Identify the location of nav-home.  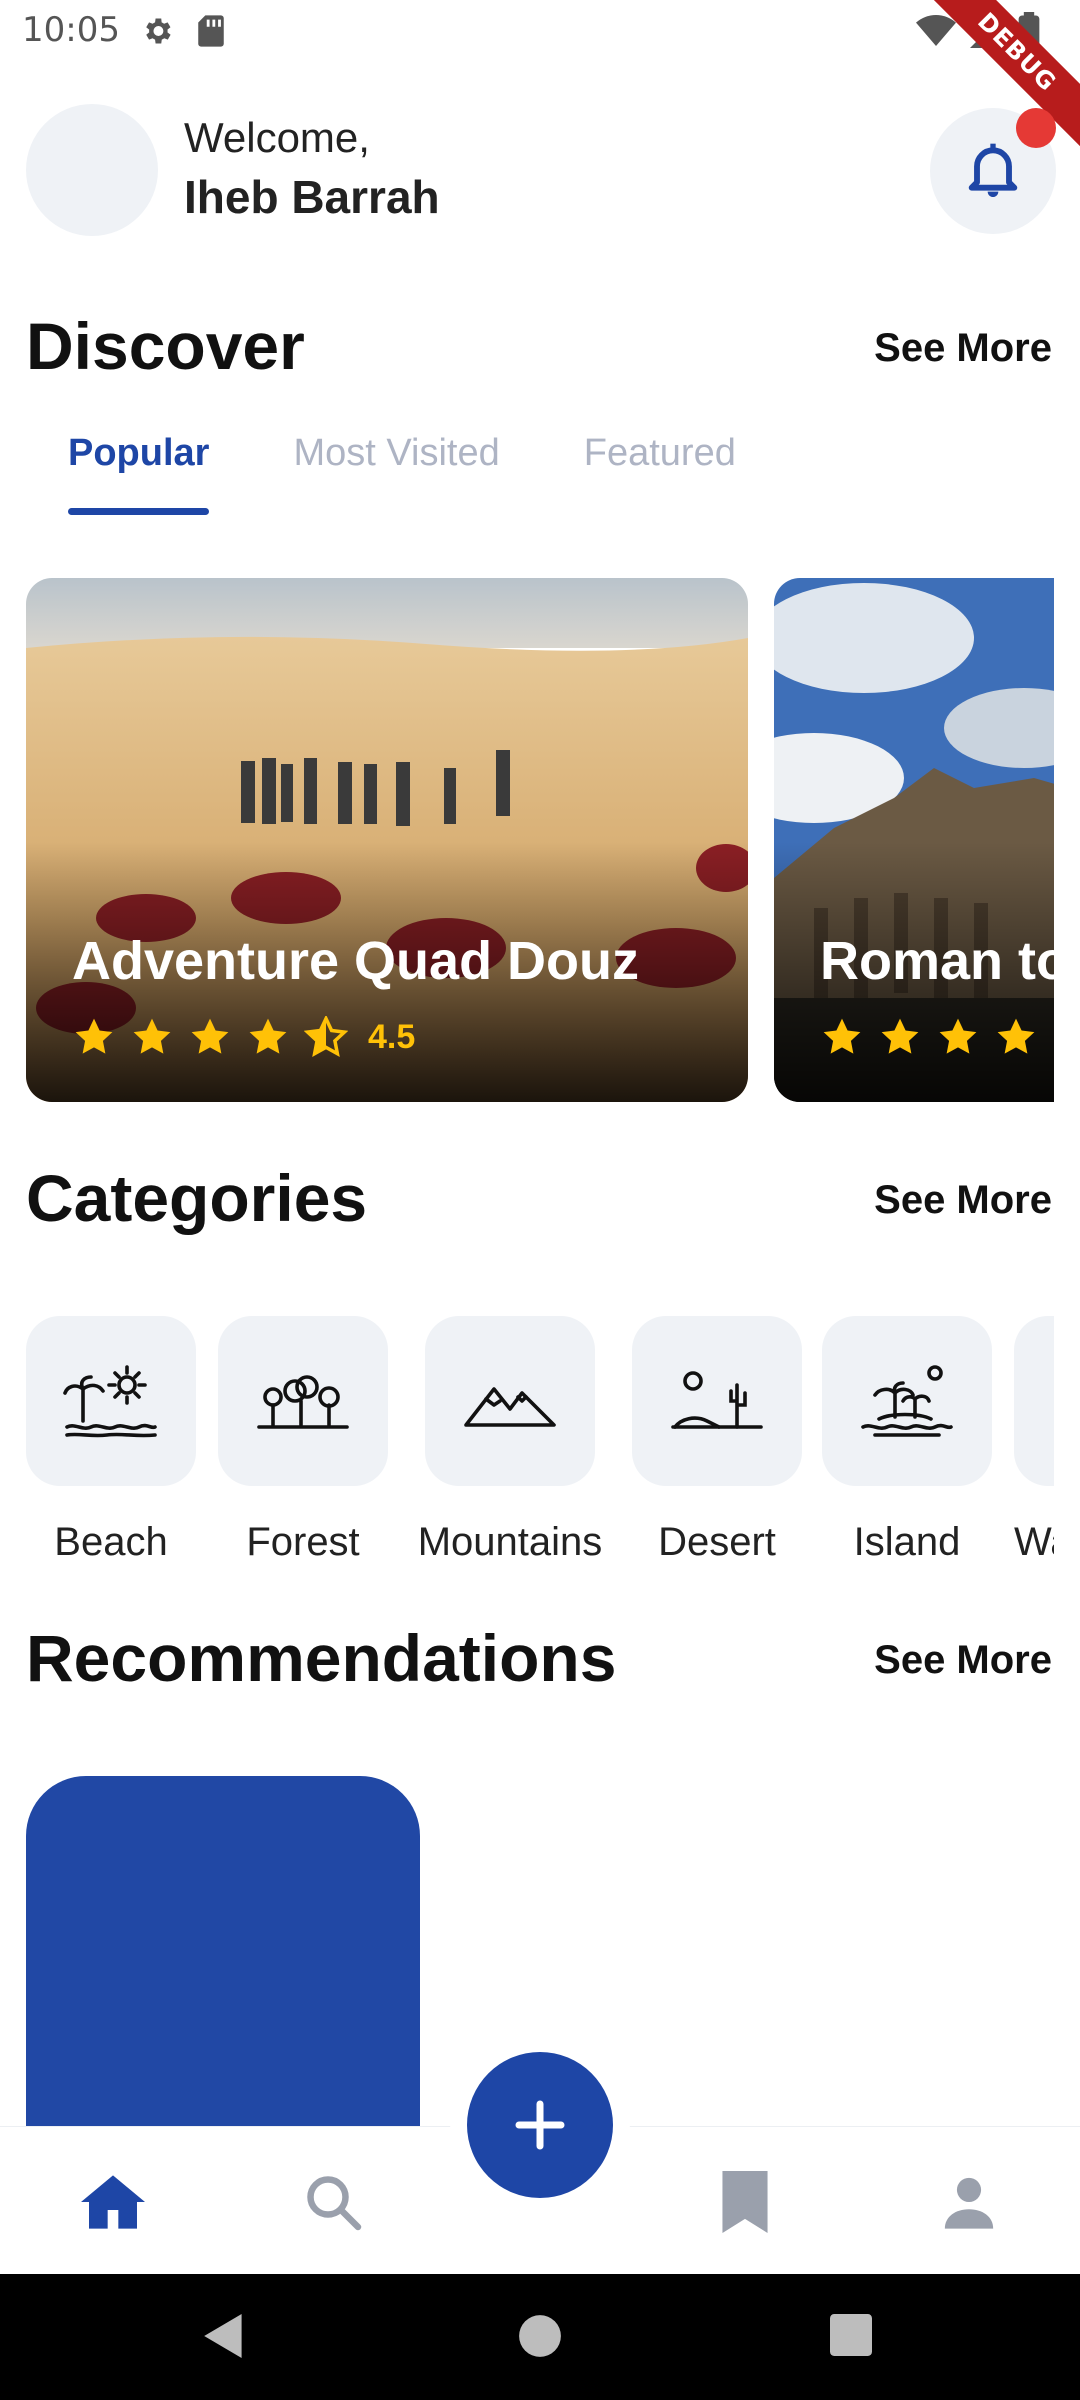
(113, 2202).